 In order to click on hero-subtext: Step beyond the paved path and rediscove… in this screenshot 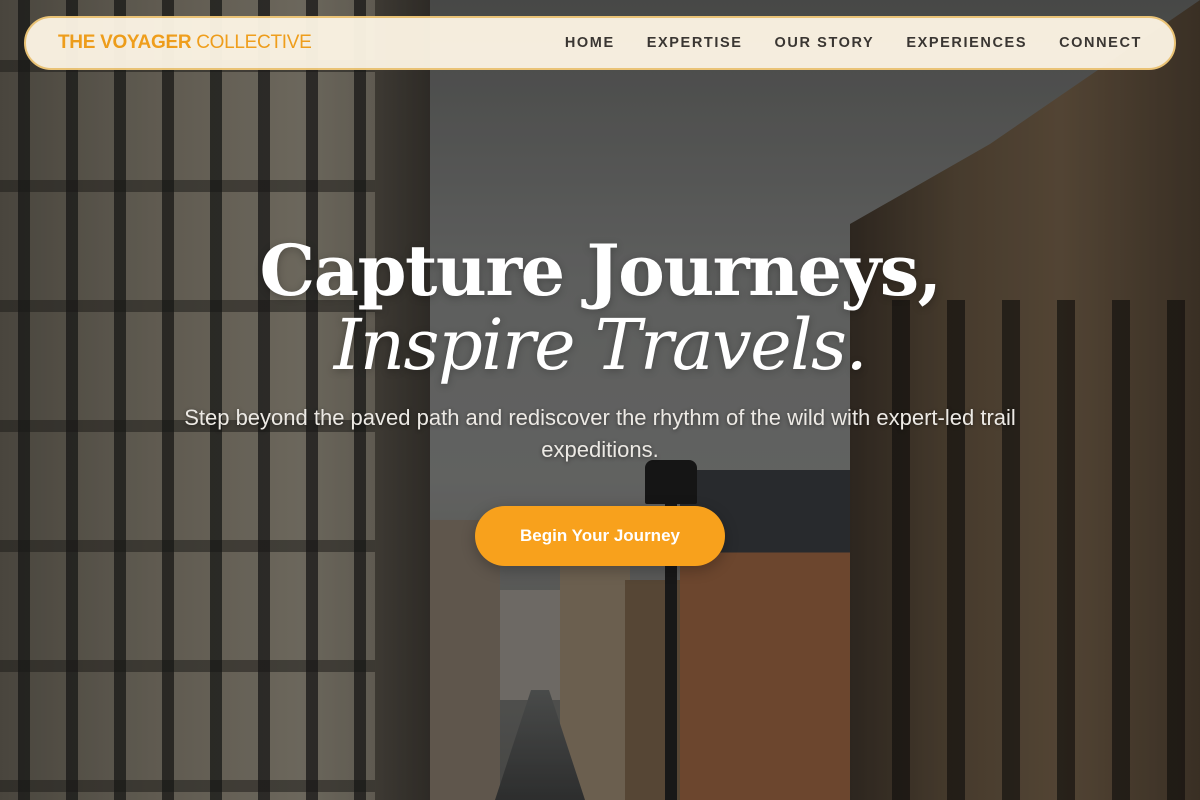, I will do `click(600, 433)`.